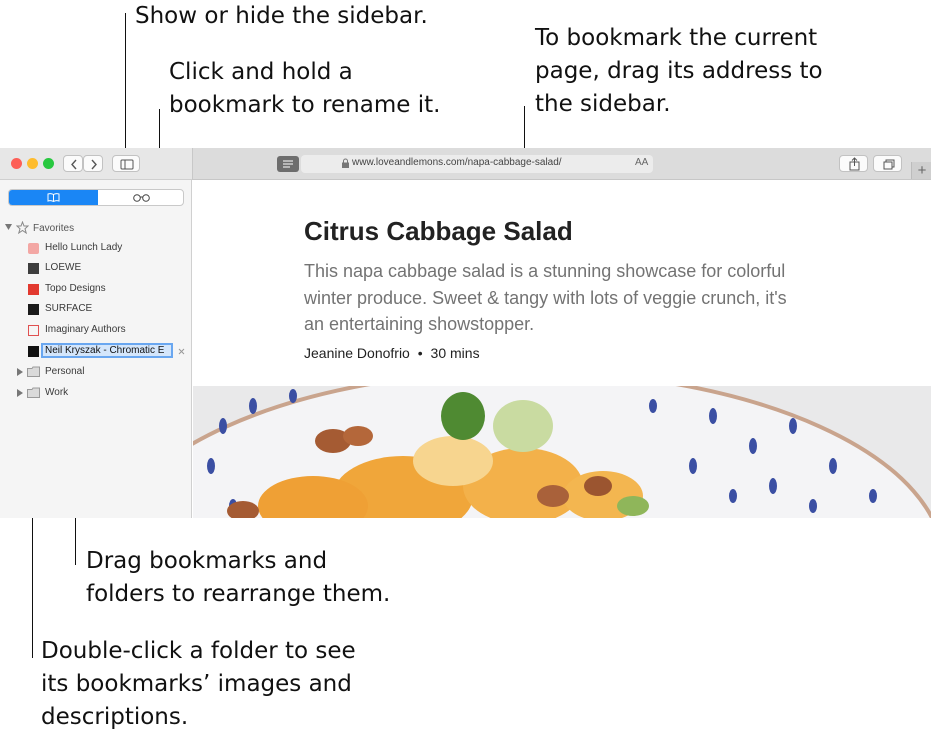 This screenshot has height=739, width=931. I want to click on bookmark-label: Imaginary Authors, so click(85, 329).